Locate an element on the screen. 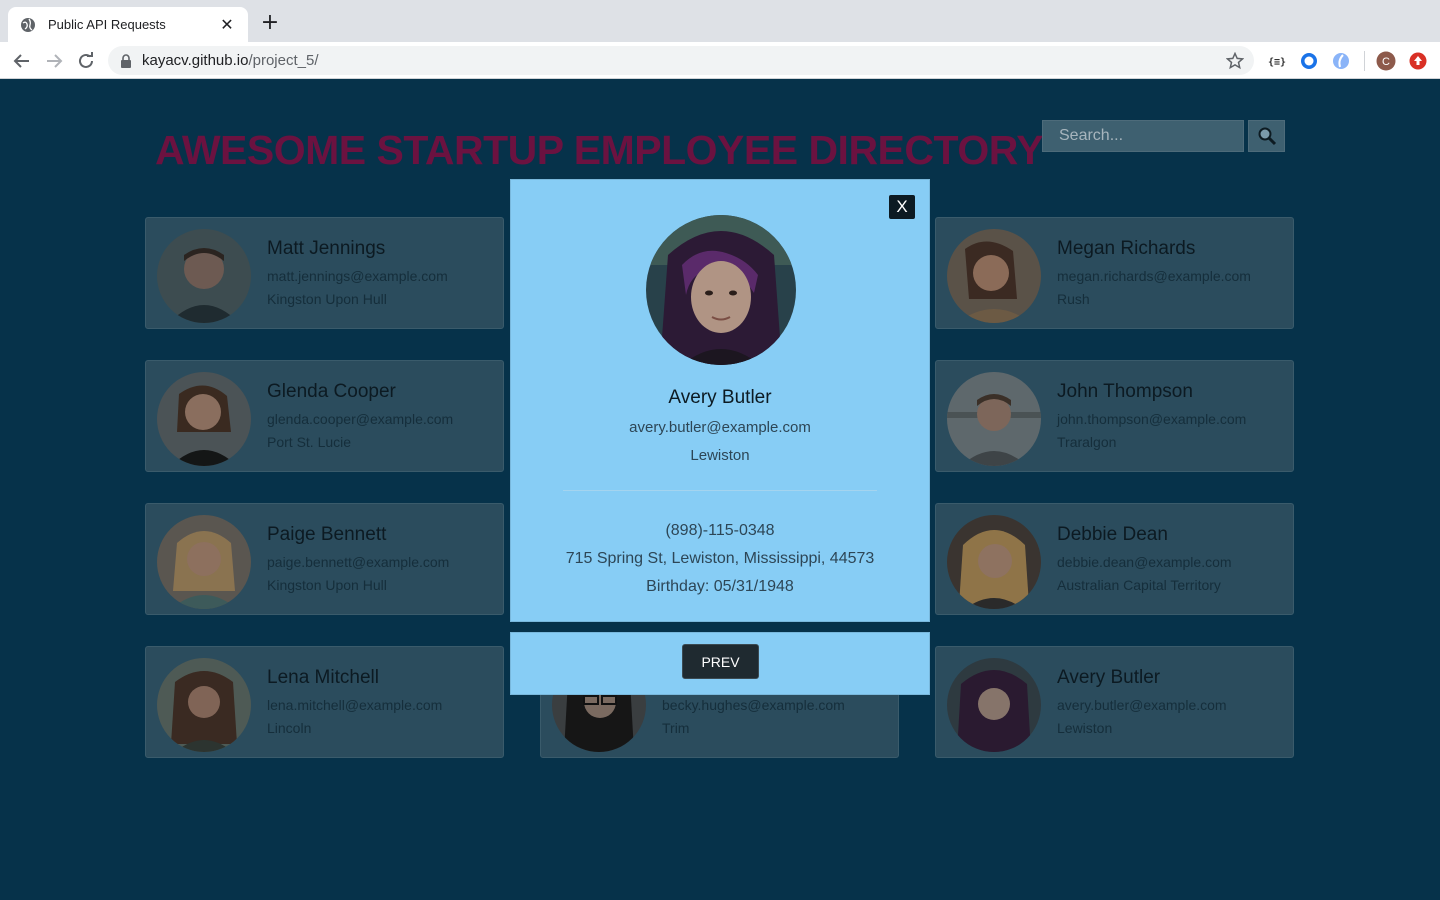 Image resolution: width=1440 pixels, height=900 pixels. card-city: Australian Capital Territory is located at coordinates (1139, 585).